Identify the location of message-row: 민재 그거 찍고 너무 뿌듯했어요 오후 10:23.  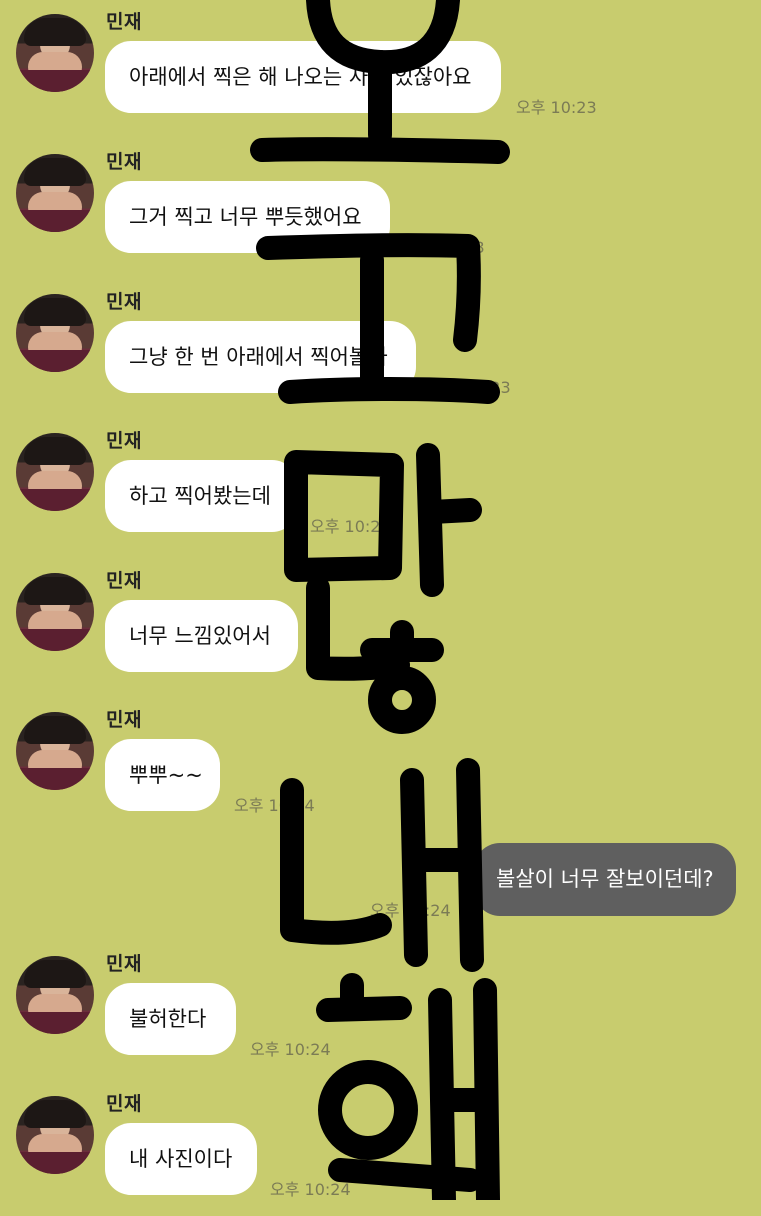
(380, 212).